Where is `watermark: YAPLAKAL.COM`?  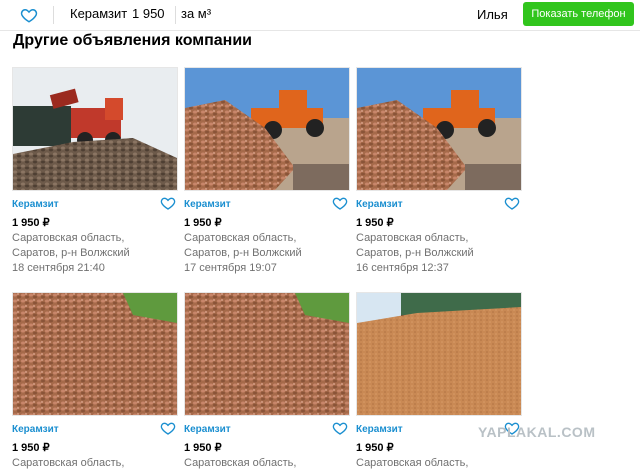 watermark: YAPLAKAL.COM is located at coordinates (537, 432).